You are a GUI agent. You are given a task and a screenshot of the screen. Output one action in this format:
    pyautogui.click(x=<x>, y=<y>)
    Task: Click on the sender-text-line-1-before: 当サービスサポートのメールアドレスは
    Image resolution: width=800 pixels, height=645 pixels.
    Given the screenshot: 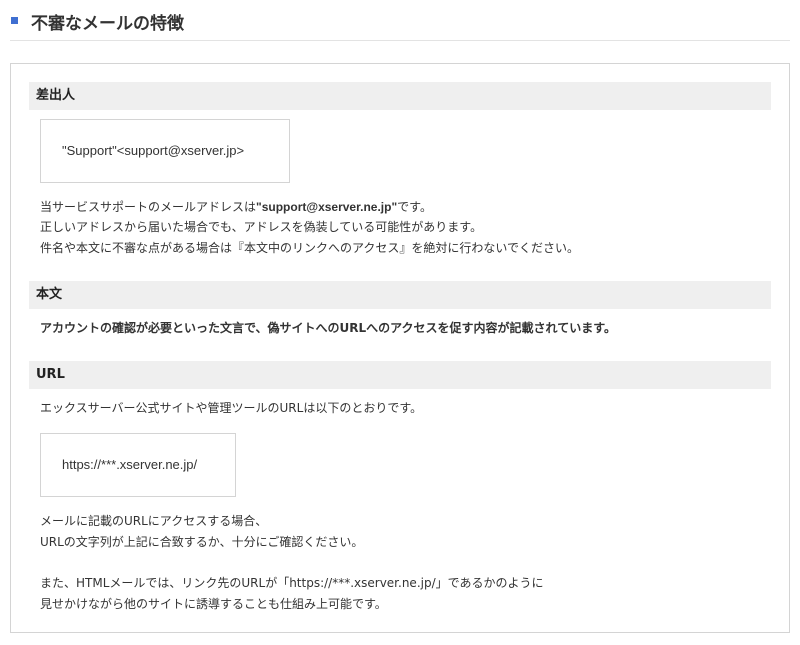 What is the action you would take?
    pyautogui.click(x=148, y=207)
    